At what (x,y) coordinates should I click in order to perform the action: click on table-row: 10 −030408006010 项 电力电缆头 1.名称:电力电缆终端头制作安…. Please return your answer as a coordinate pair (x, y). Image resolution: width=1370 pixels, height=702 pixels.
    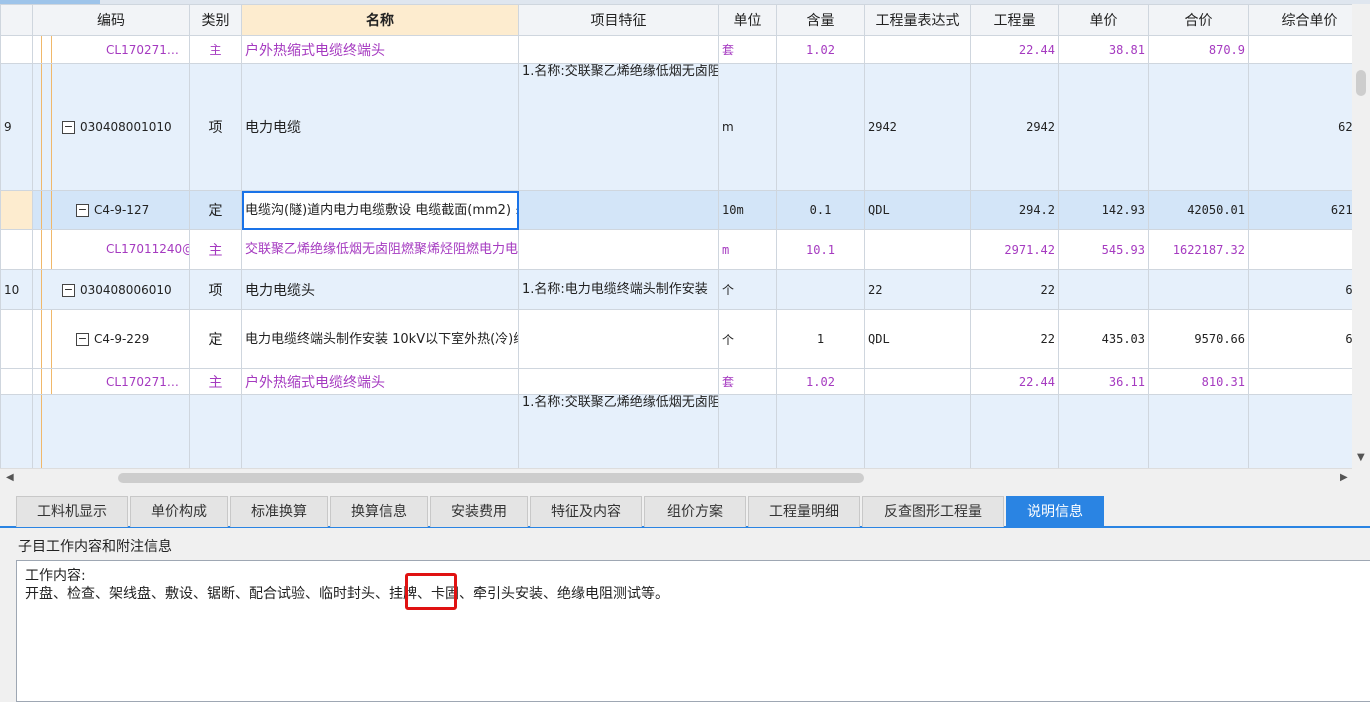
    Looking at the image, I should click on (676, 289).